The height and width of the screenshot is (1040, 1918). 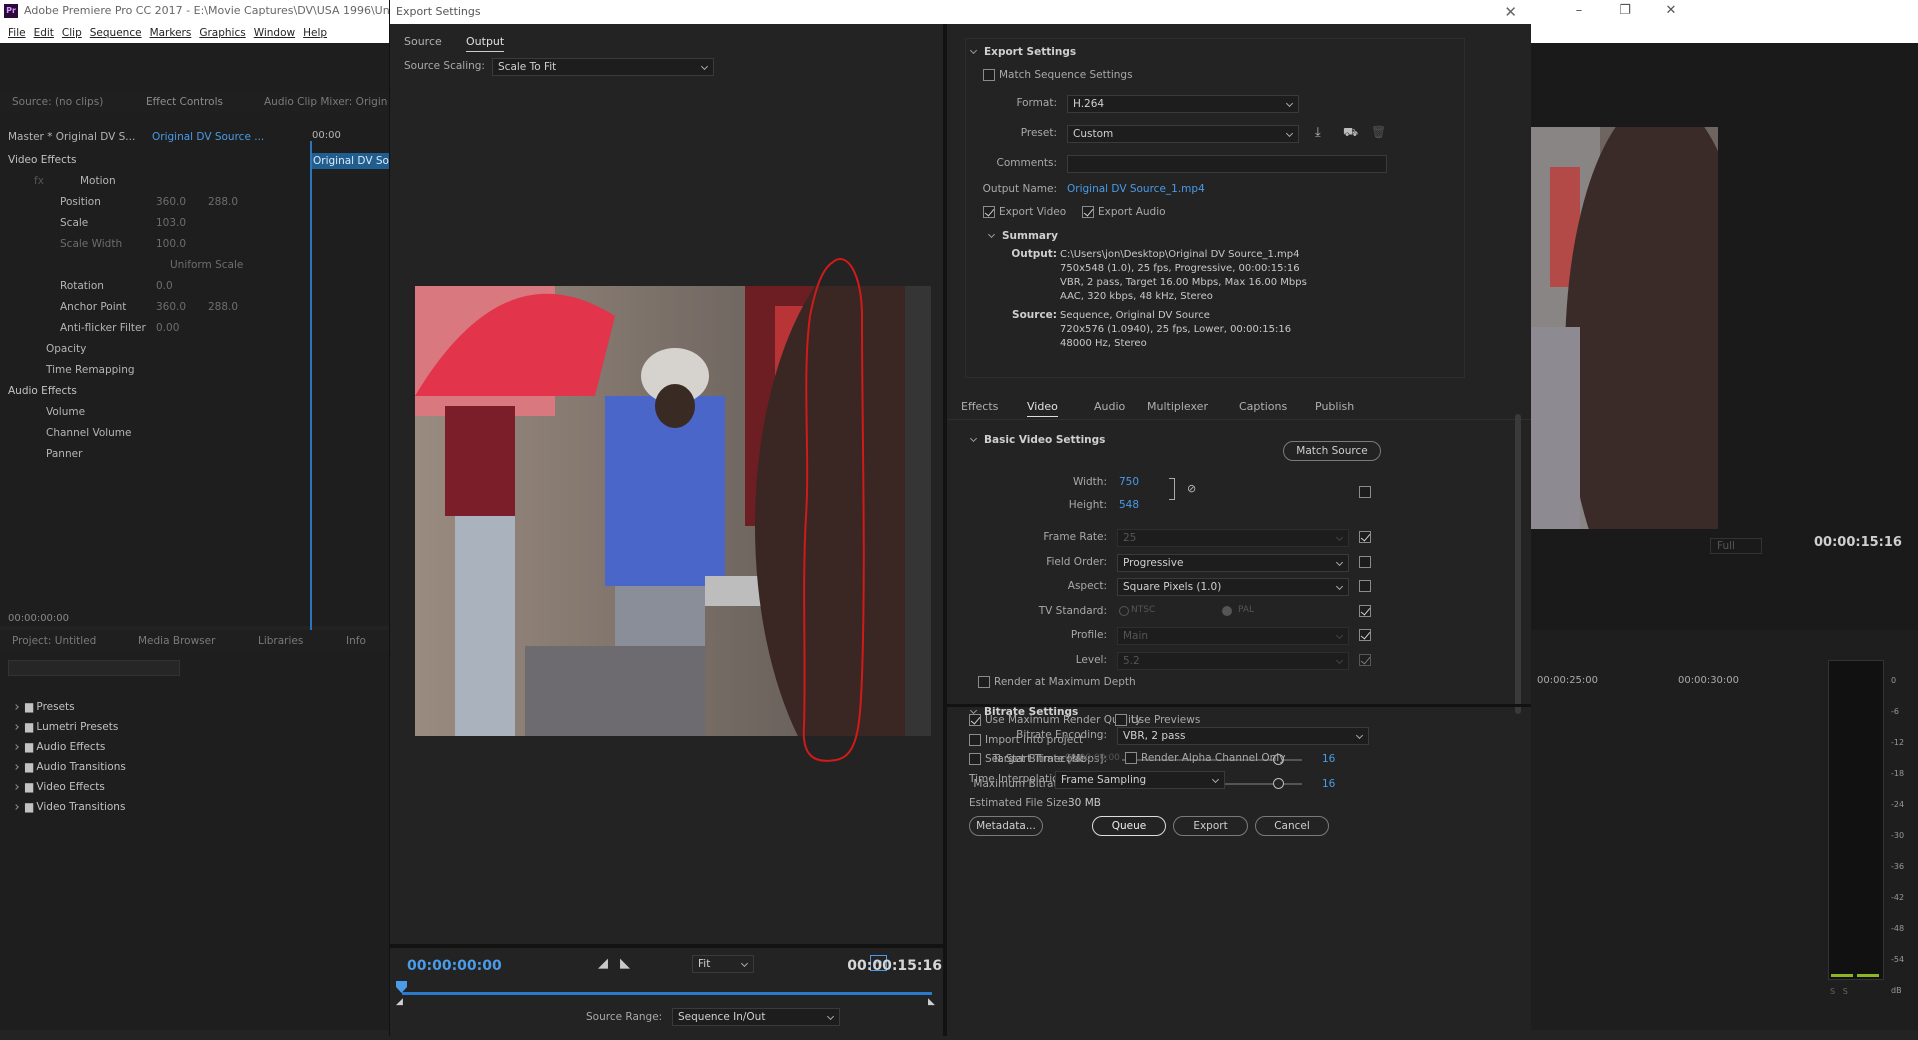 I want to click on bin-video-transitions: ▆ Video Transitions, so click(x=69, y=807).